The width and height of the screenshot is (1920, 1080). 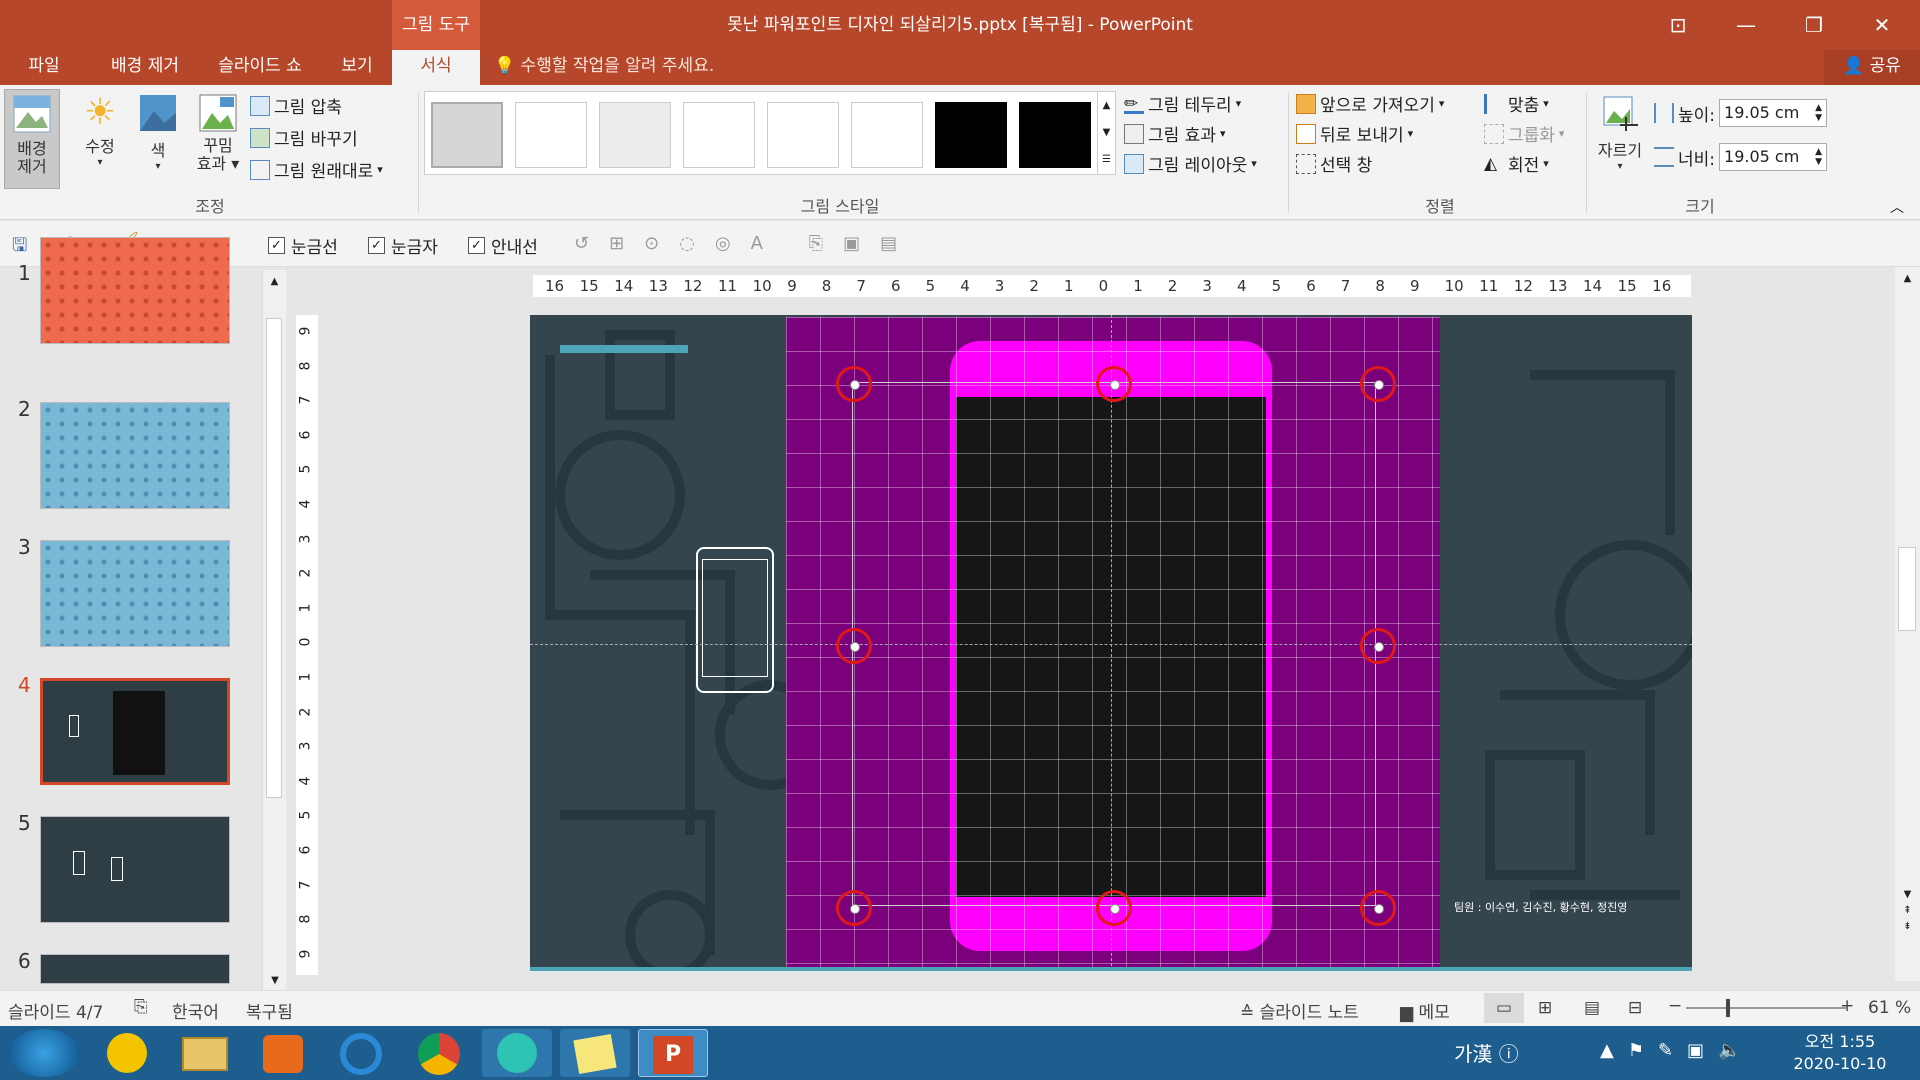 What do you see at coordinates (296, 105) in the screenshot?
I see `compress-pictures-button: 그림 압축` at bounding box center [296, 105].